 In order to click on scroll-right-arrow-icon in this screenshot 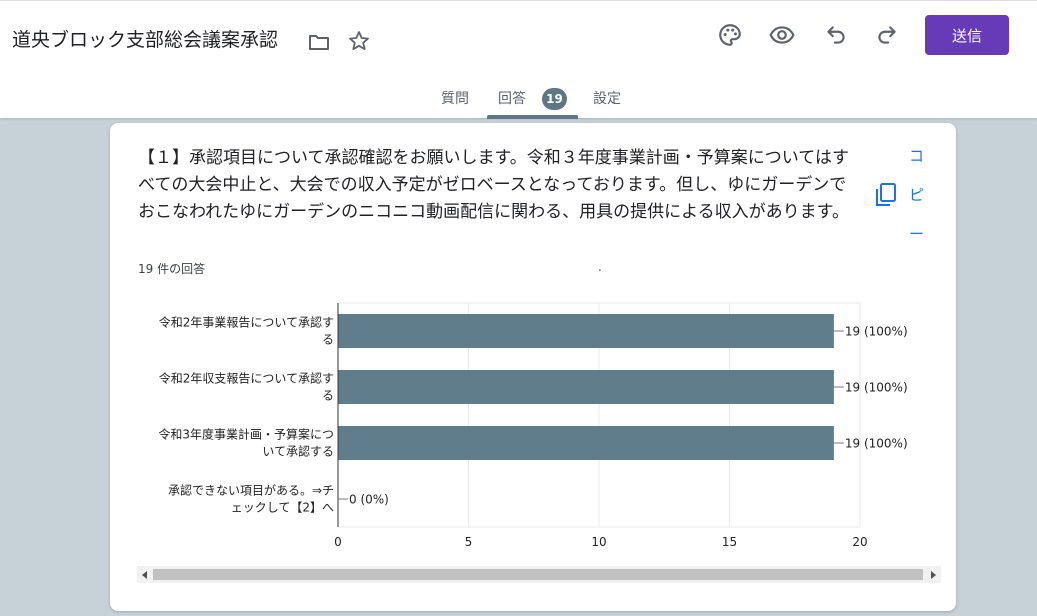, I will do `click(933, 574)`.